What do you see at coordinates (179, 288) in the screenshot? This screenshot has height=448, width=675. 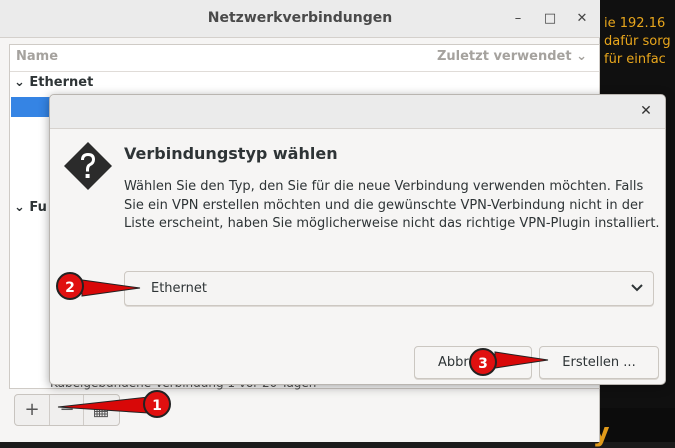 I see `dropdown-selected-value: Ethernet` at bounding box center [179, 288].